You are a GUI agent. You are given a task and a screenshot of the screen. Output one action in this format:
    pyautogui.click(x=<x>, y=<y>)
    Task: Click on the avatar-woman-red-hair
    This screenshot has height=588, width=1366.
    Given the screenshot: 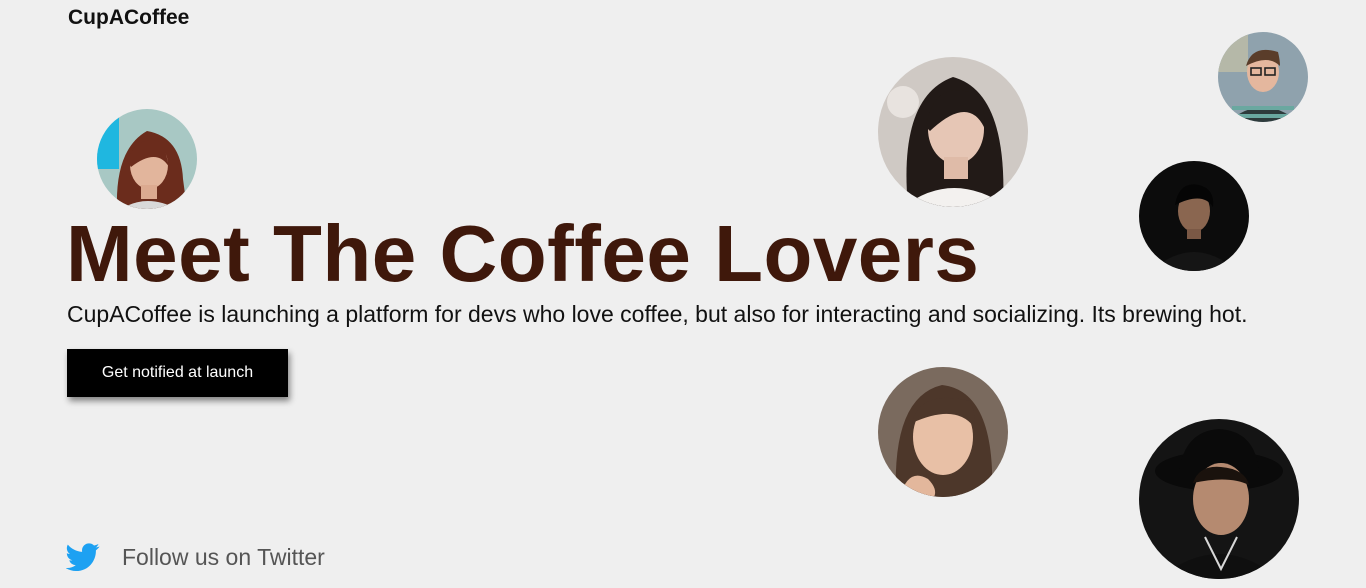 What is the action you would take?
    pyautogui.click(x=147, y=159)
    